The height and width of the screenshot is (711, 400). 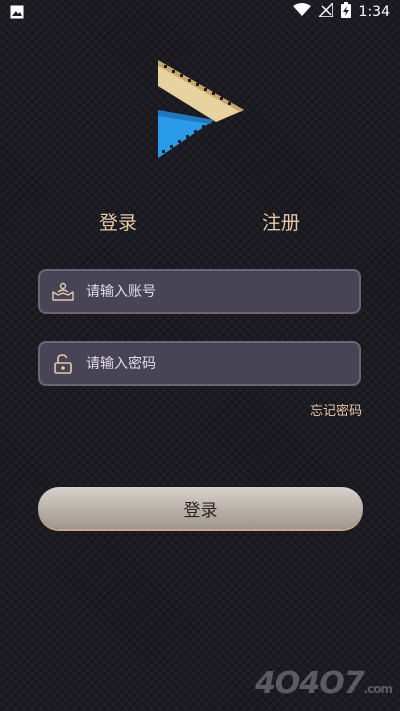 What do you see at coordinates (374, 12) in the screenshot?
I see `clock-time: 1:34` at bounding box center [374, 12].